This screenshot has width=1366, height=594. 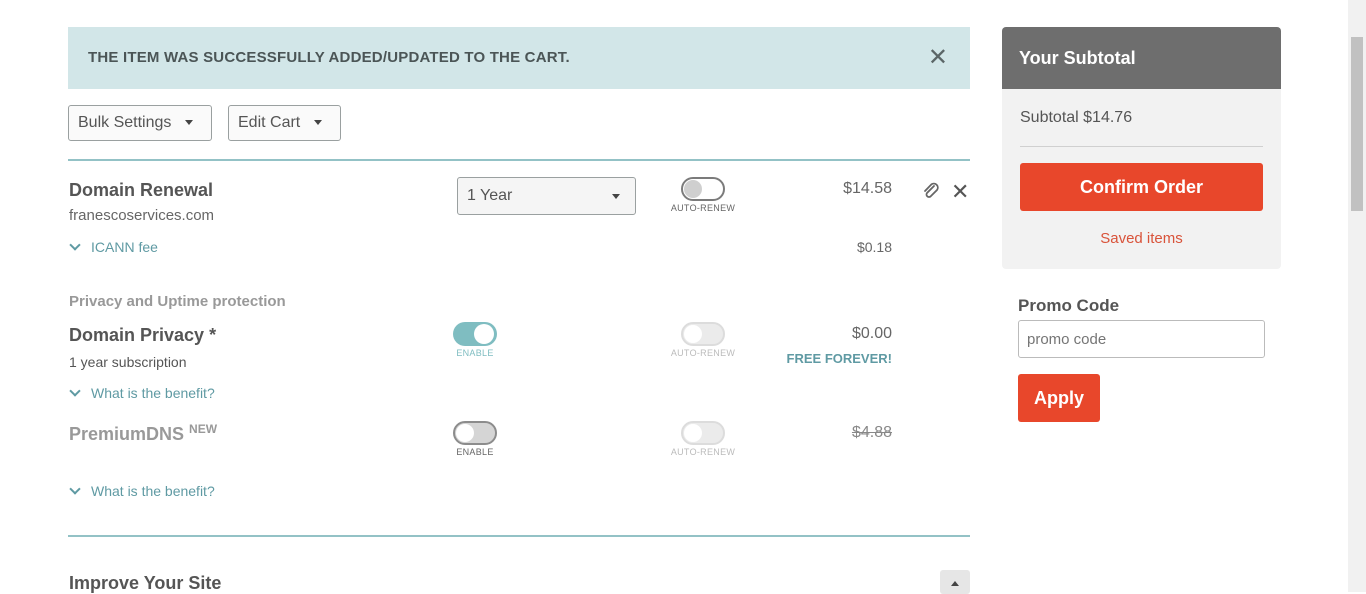 What do you see at coordinates (871, 333) in the screenshot?
I see `privacy-price: $0.00` at bounding box center [871, 333].